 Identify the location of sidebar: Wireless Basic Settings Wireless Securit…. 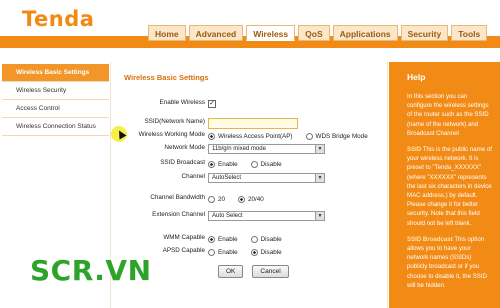
(55, 100).